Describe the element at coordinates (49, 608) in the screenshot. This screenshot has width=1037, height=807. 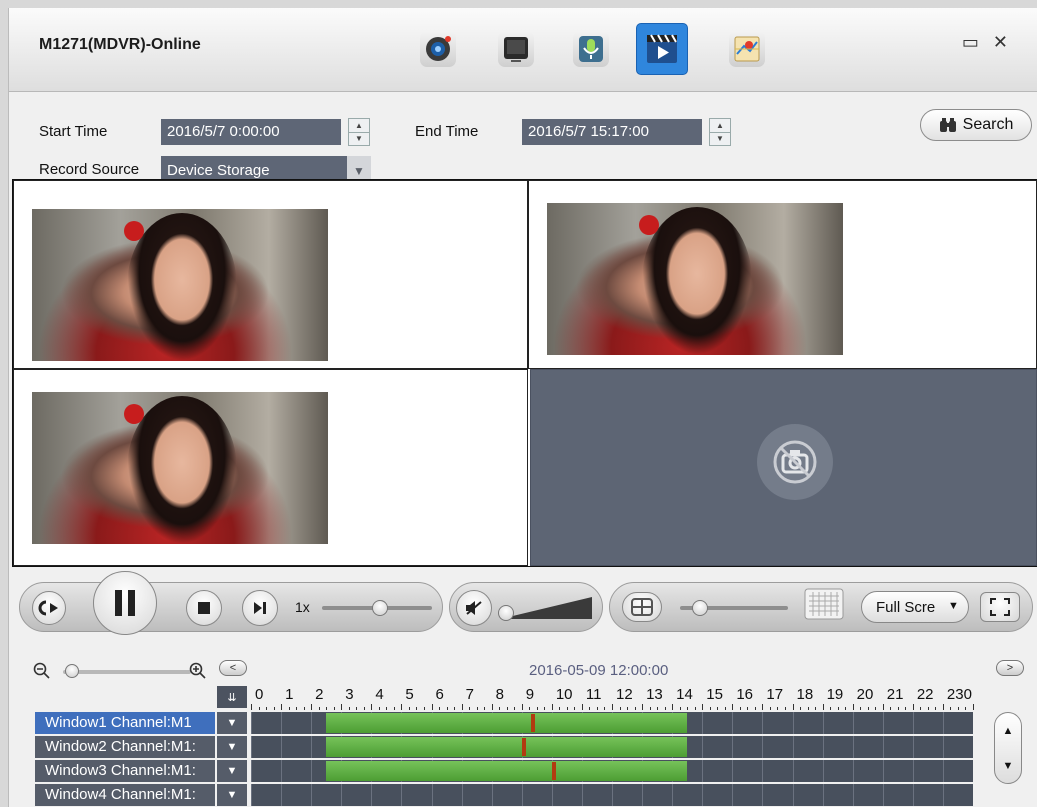
I see `sync-play-button` at that location.